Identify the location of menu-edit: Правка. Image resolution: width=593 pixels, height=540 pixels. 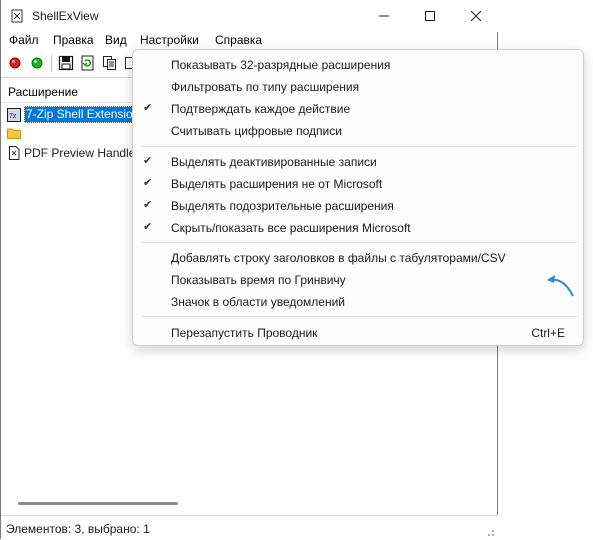
(73, 40).